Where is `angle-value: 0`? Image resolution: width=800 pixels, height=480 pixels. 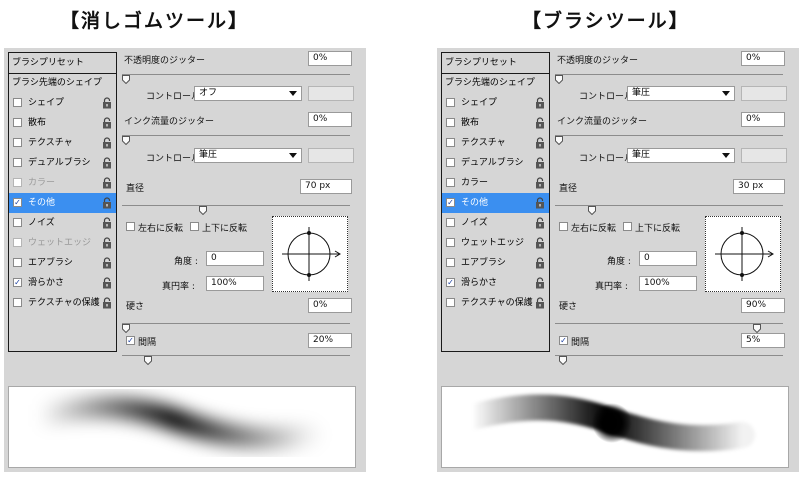
angle-value: 0 is located at coordinates (668, 258).